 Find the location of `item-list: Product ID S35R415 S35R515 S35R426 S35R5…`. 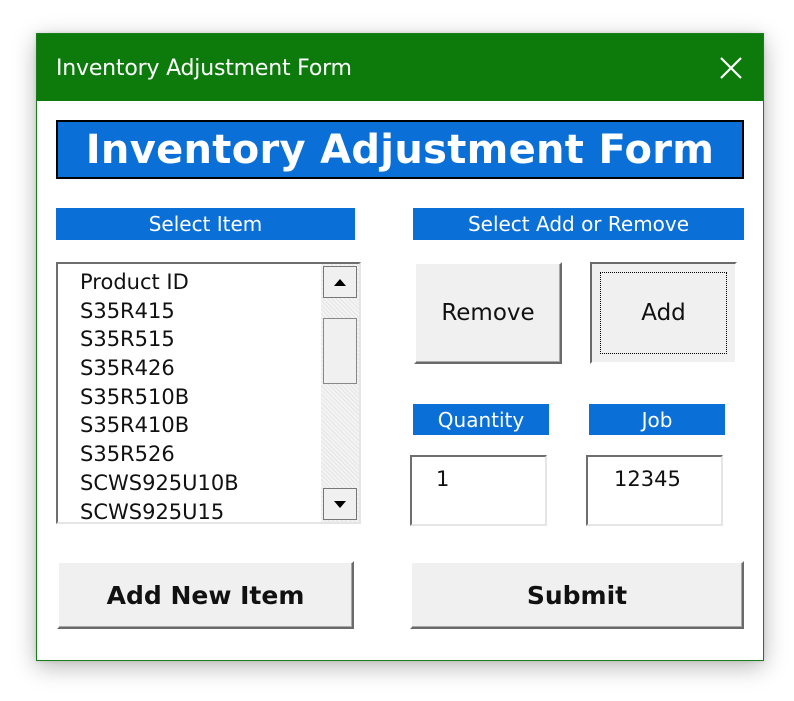

item-list: Product ID S35R415 S35R515 S35R426 S35R5… is located at coordinates (159, 396).